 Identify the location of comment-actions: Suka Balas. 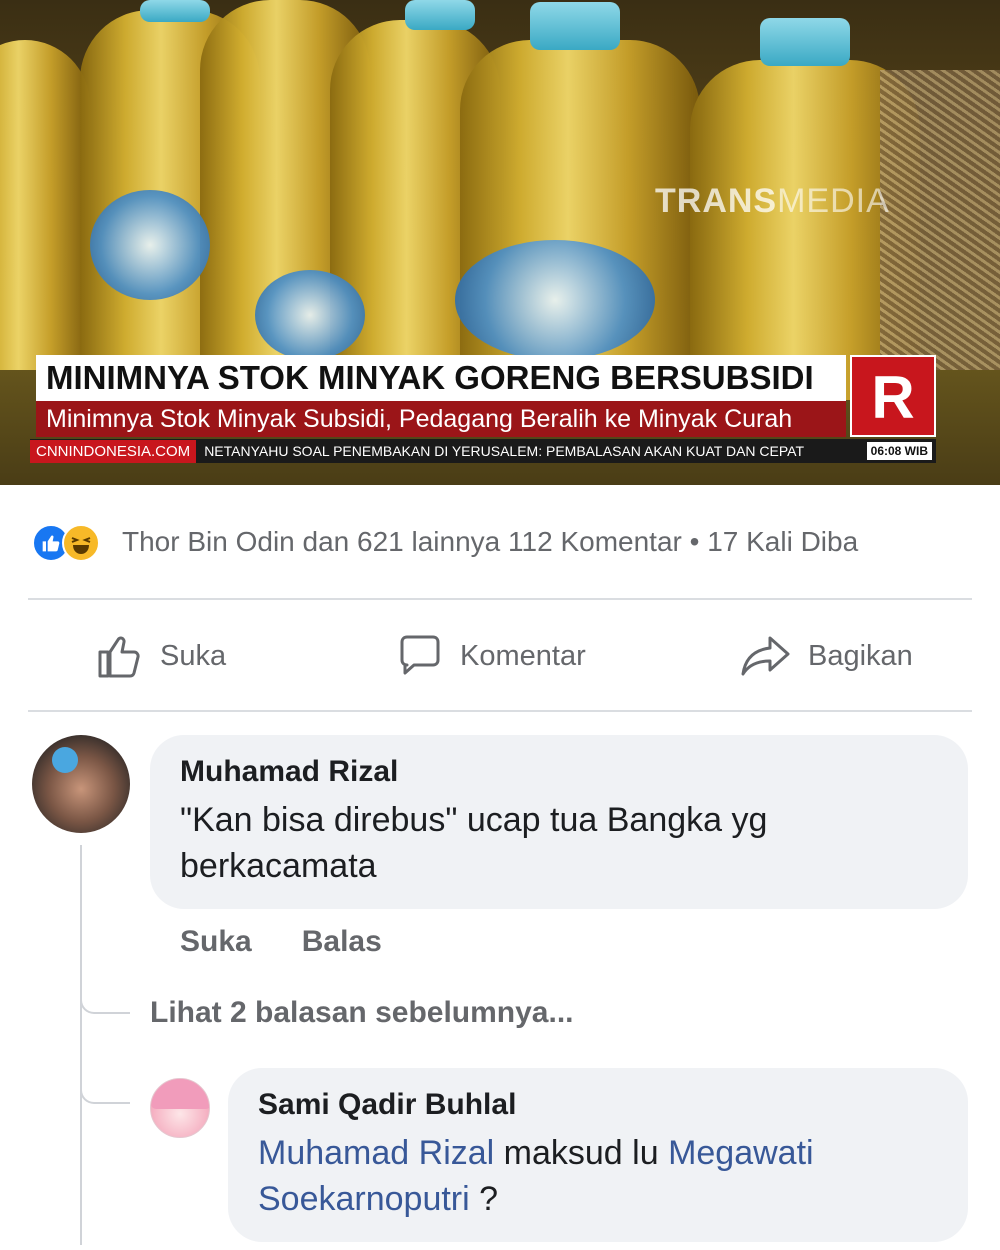
(306, 942).